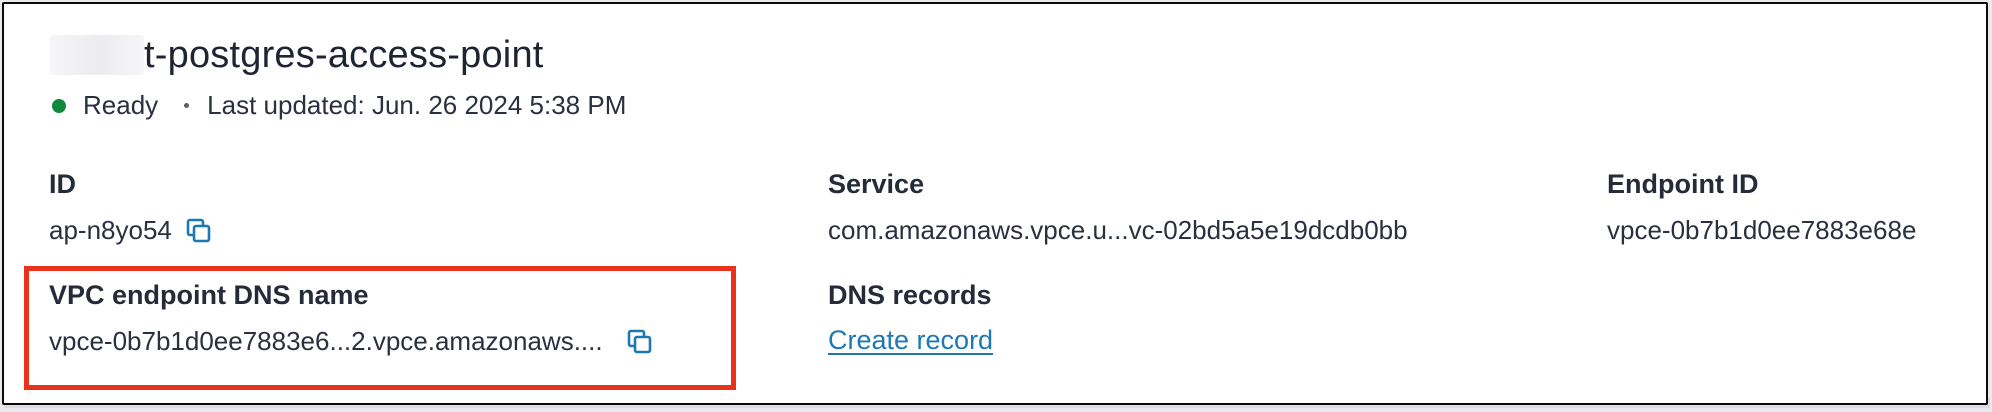 The image size is (1992, 412). I want to click on status-row: Ready Last updated: Jun. 26 2024 5:38 PM, so click(339, 105).